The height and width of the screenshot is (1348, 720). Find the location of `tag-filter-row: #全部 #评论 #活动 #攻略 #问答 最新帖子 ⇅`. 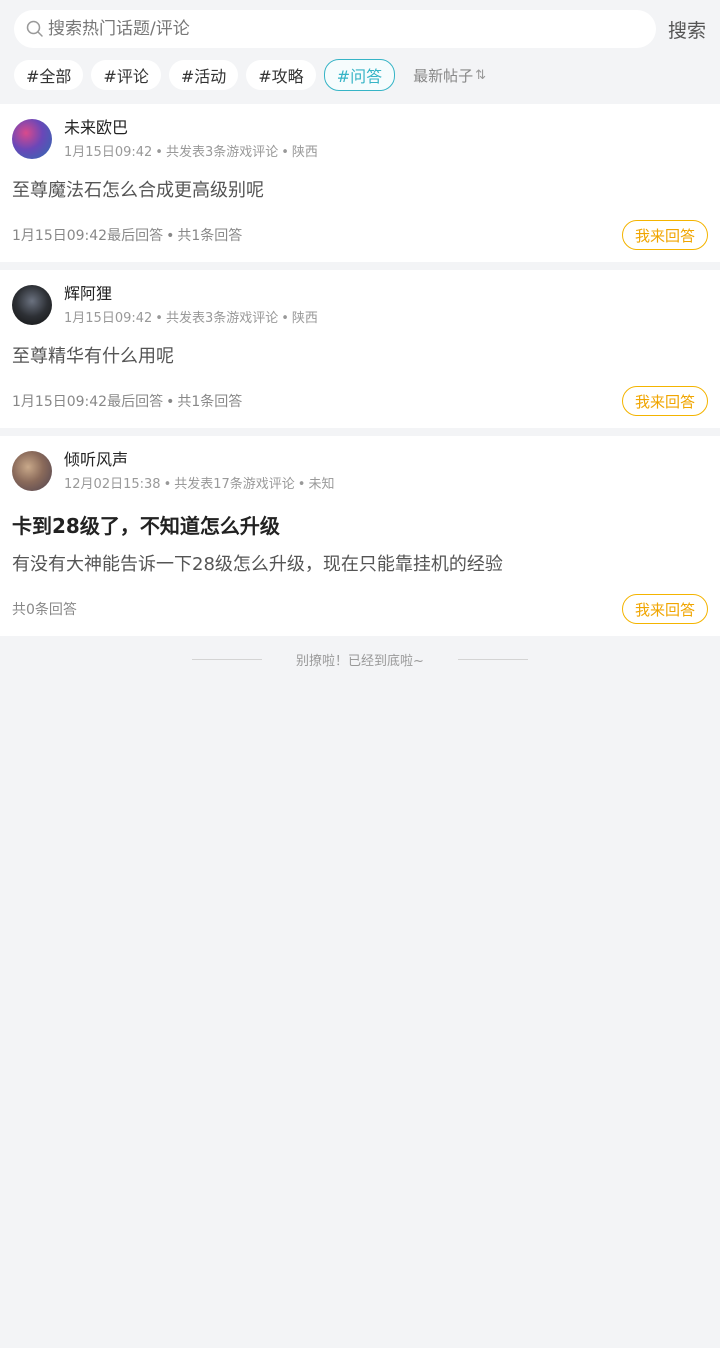

tag-filter-row: #全部 #评论 #活动 #攻略 #问答 最新帖子 ⇅ is located at coordinates (360, 75).